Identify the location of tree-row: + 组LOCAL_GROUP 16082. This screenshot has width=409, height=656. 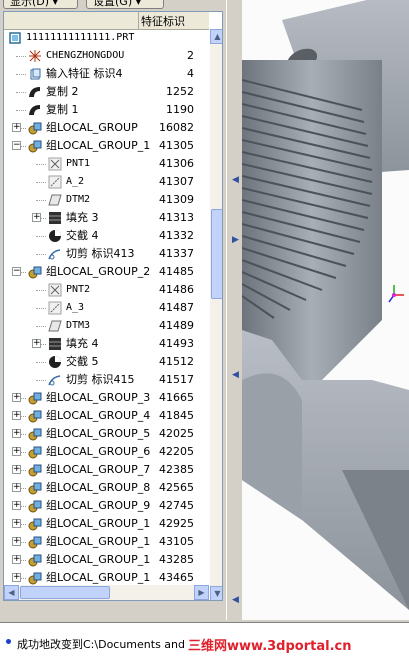
(106, 128).